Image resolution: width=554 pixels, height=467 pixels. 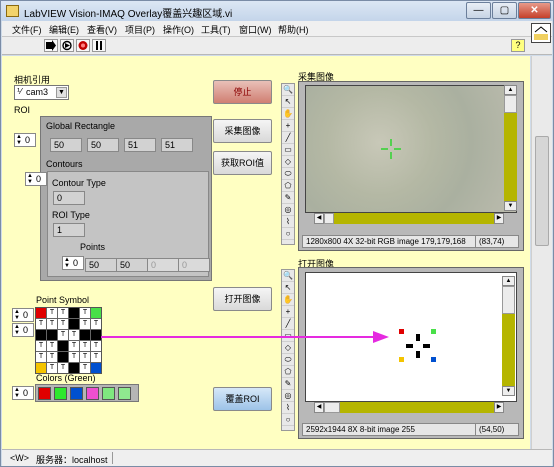 I want to click on point-symbol-row-index: ▲ ▼ 0, so click(x=23, y=315).